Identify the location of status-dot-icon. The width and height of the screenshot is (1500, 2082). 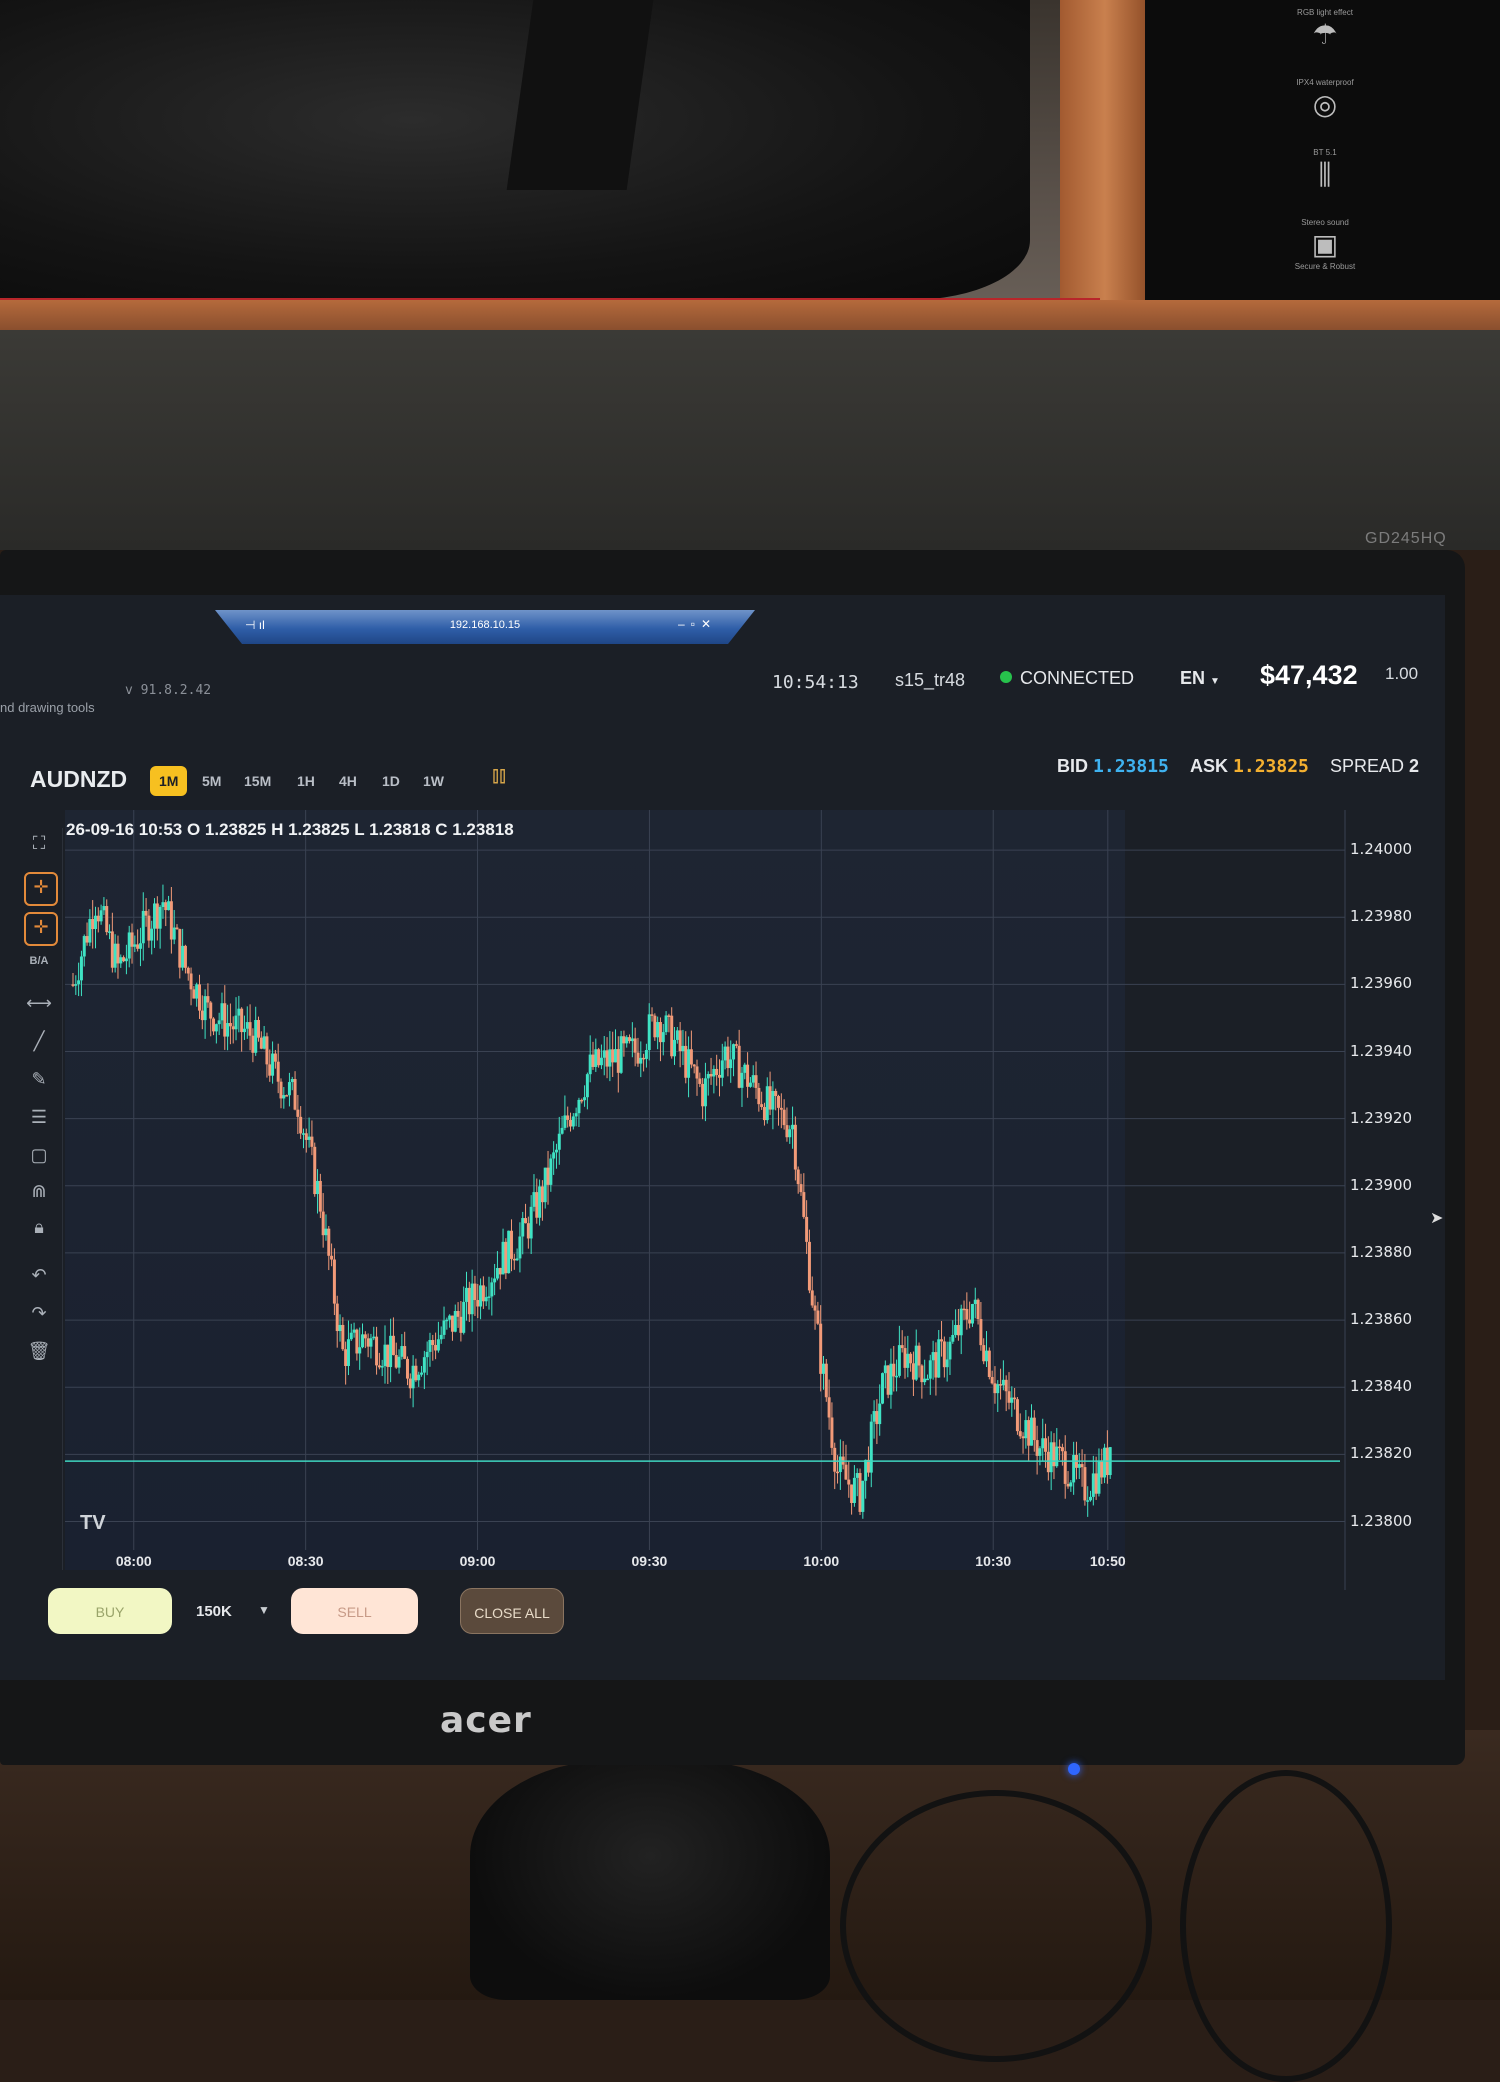
(1006, 677).